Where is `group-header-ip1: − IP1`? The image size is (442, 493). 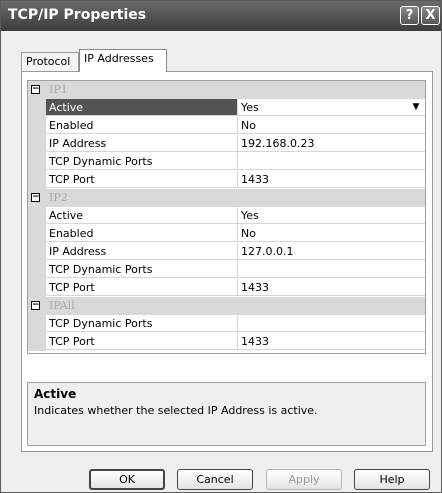 group-header-ip1: − IP1 is located at coordinates (226, 90).